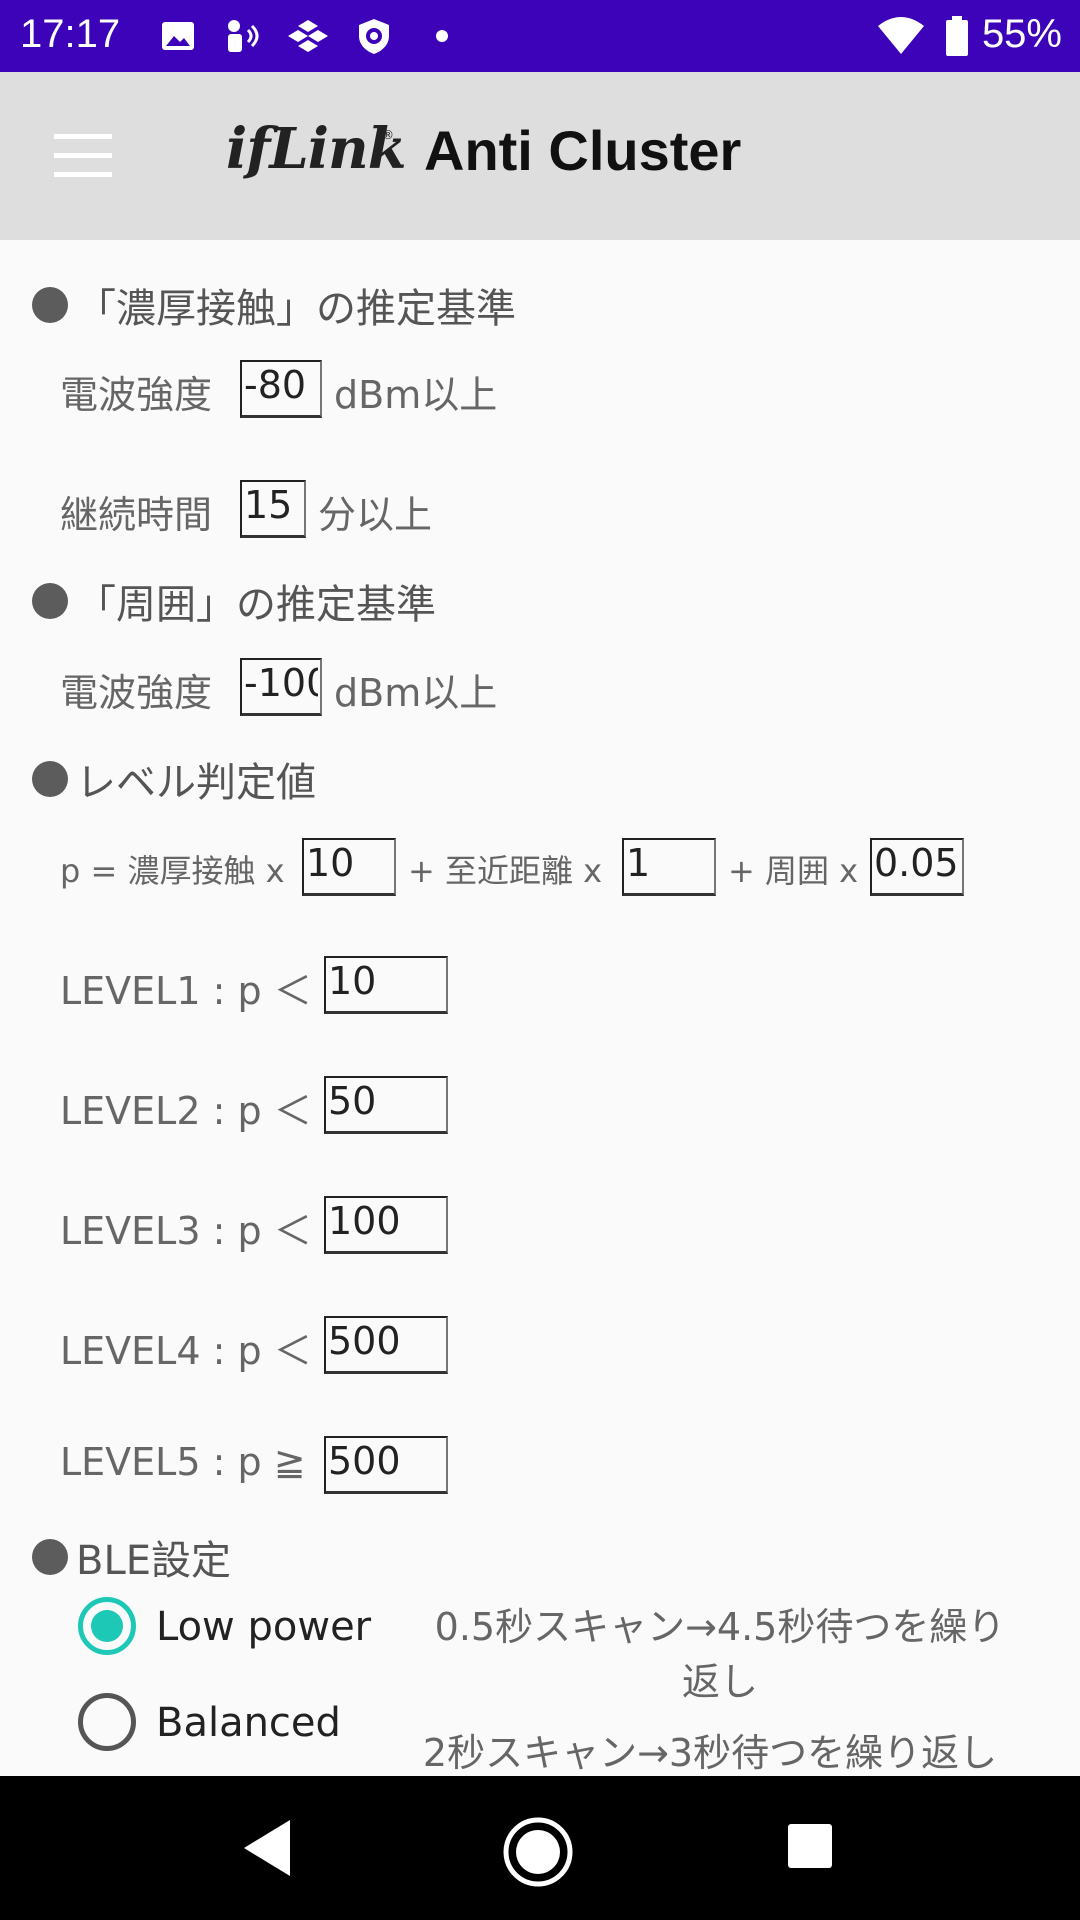  I want to click on surround-signal-label: 電波強度, so click(136, 693).